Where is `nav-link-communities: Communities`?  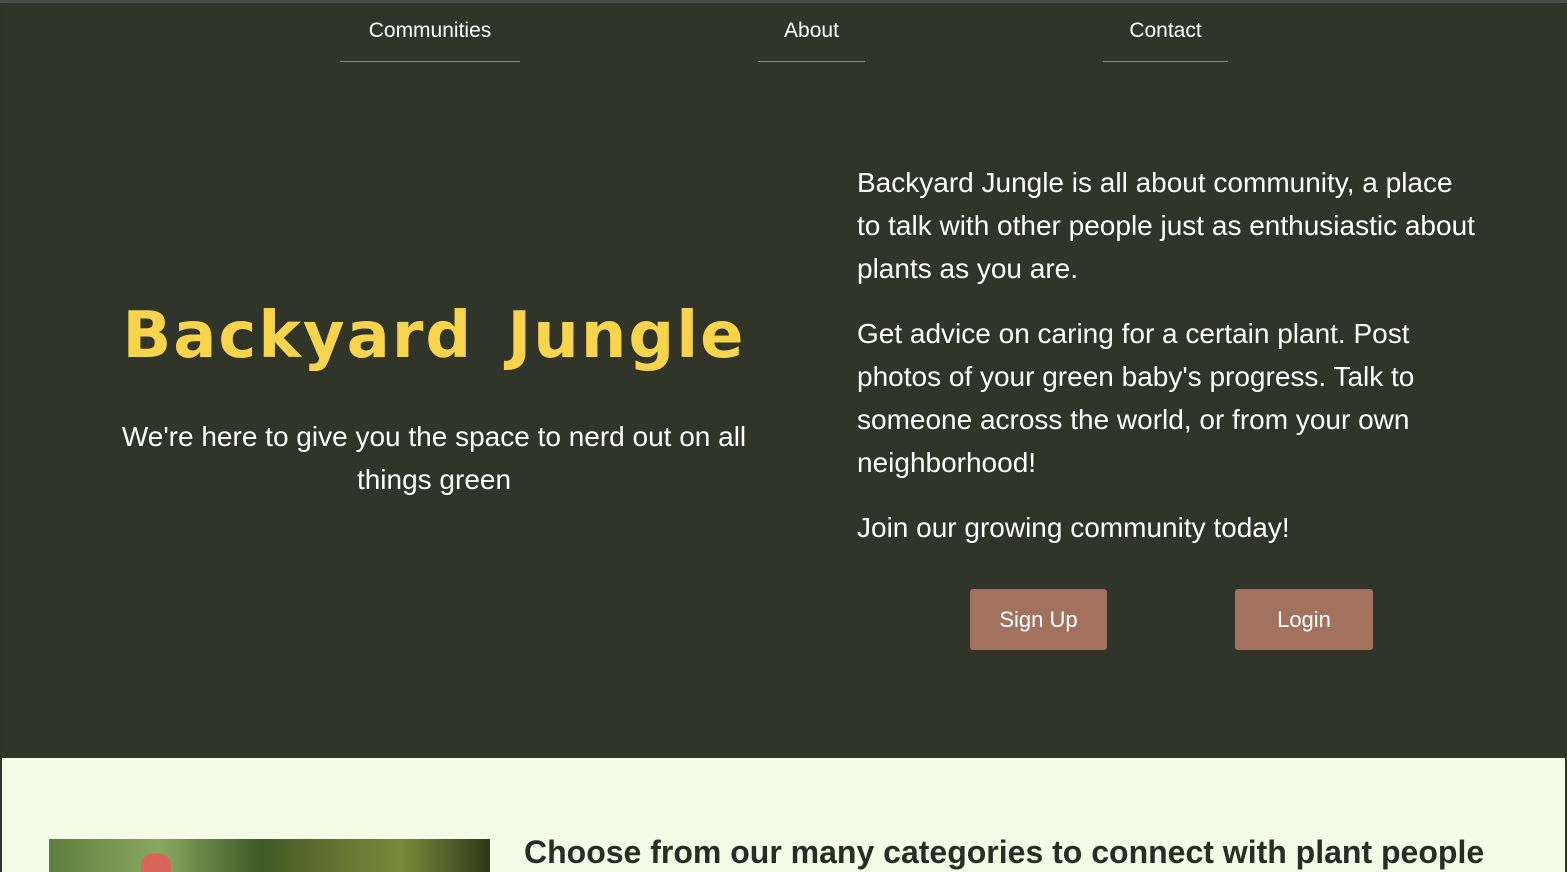
nav-link-communities: Communities is located at coordinates (430, 37).